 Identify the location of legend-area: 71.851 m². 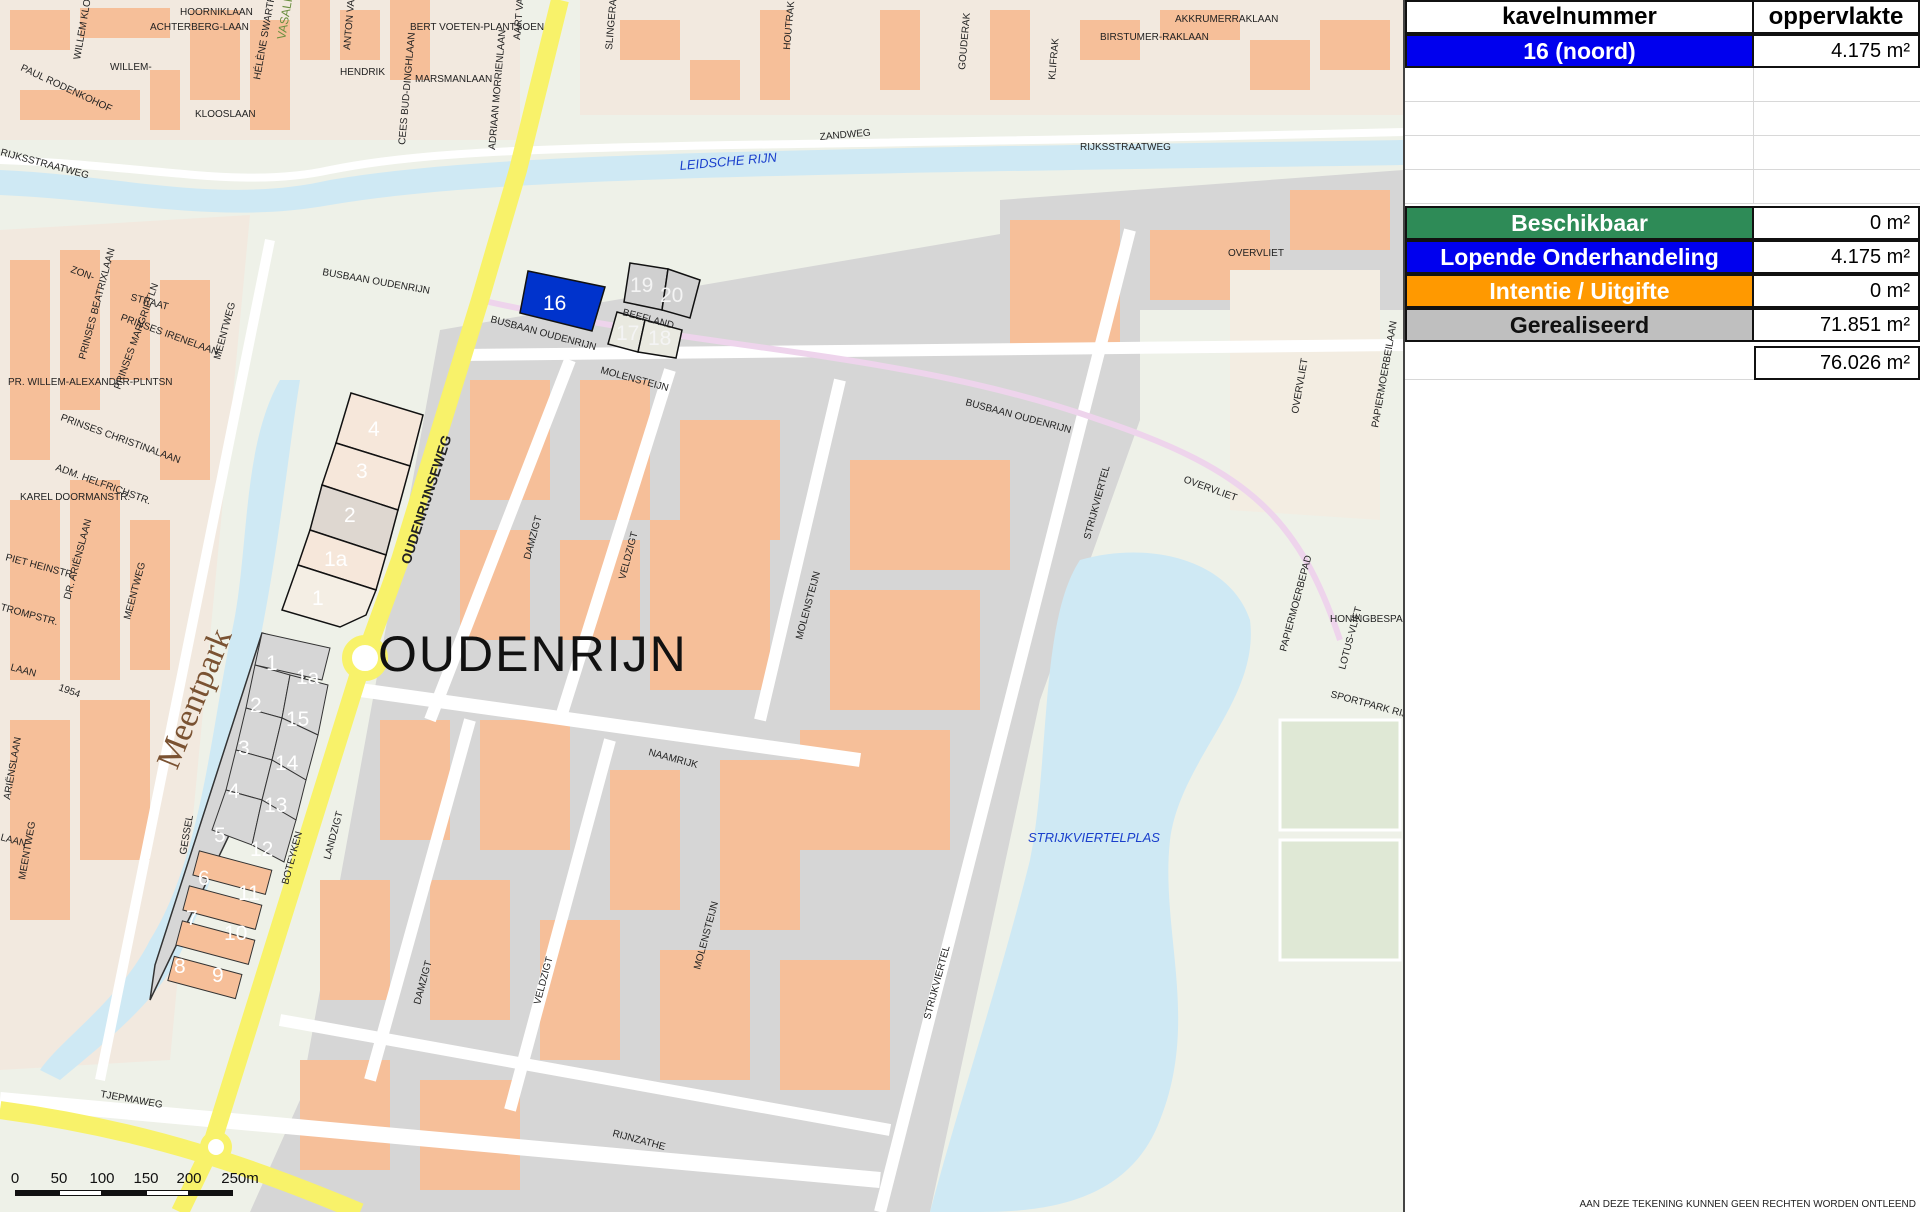
(1837, 325).